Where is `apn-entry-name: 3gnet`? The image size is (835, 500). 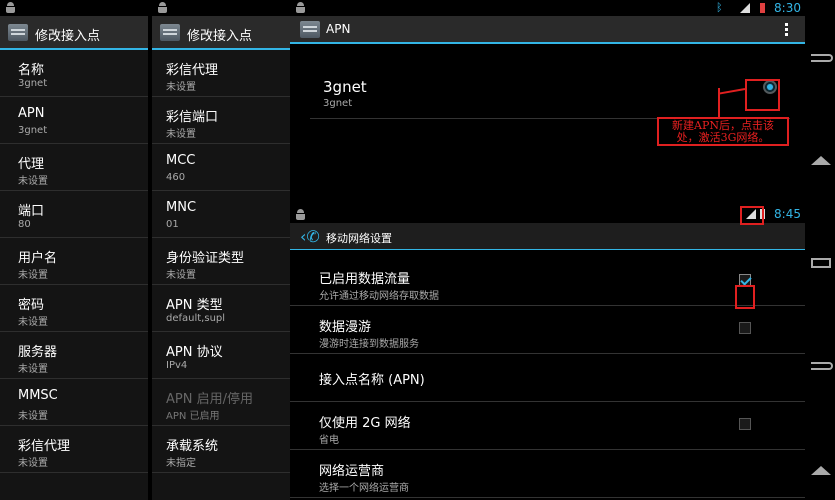 apn-entry-name: 3gnet is located at coordinates (345, 87).